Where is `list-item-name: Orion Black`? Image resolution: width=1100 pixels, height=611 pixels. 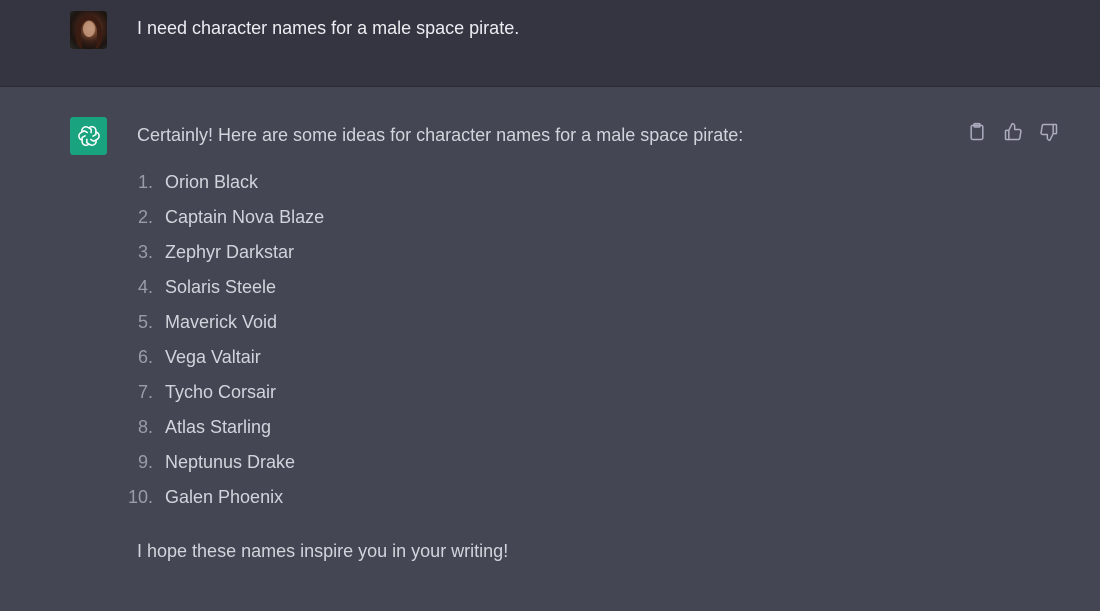
list-item-name: Orion Black is located at coordinates (212, 182).